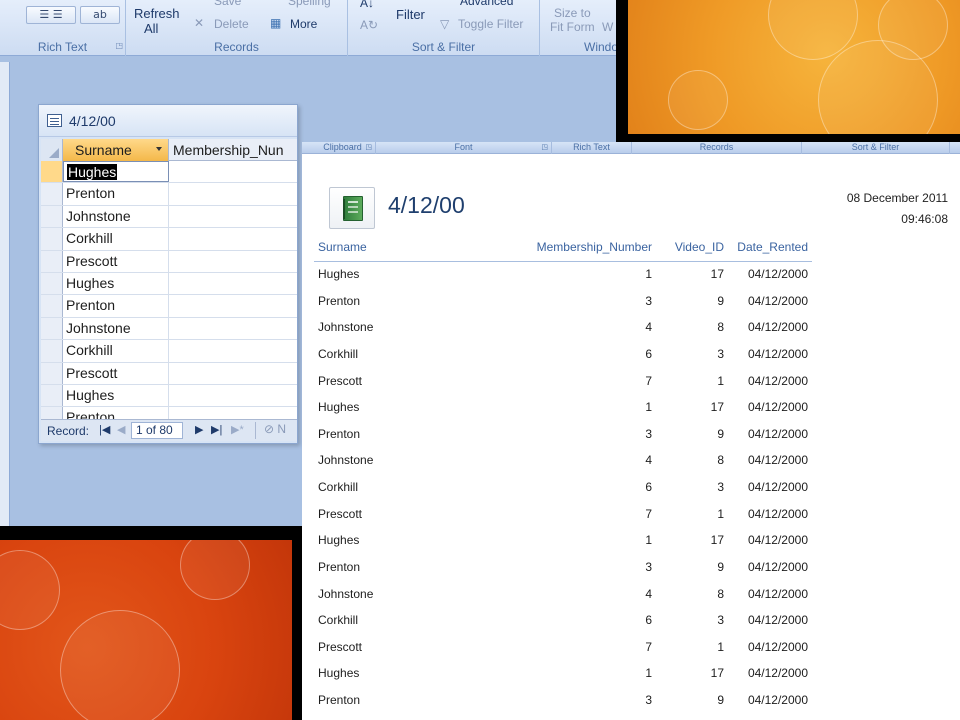 Image resolution: width=960 pixels, height=720 pixels. Describe the element at coordinates (157, 13) in the screenshot. I see `refresh-button: Refresh` at that location.